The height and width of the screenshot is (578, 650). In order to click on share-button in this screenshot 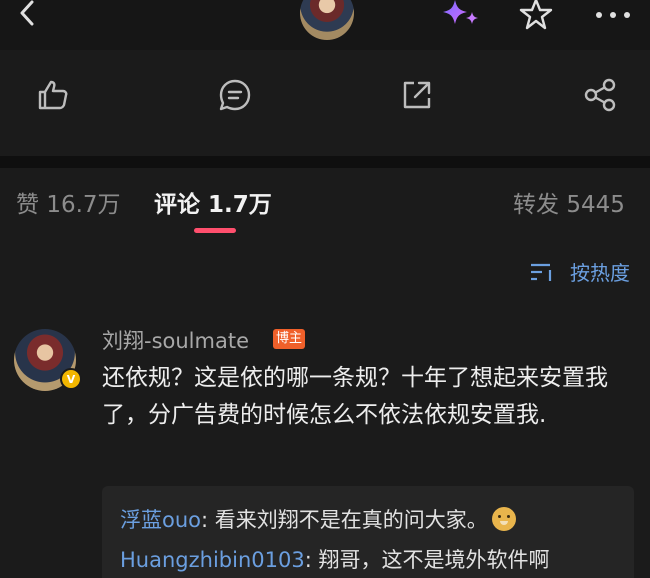, I will do `click(600, 95)`.